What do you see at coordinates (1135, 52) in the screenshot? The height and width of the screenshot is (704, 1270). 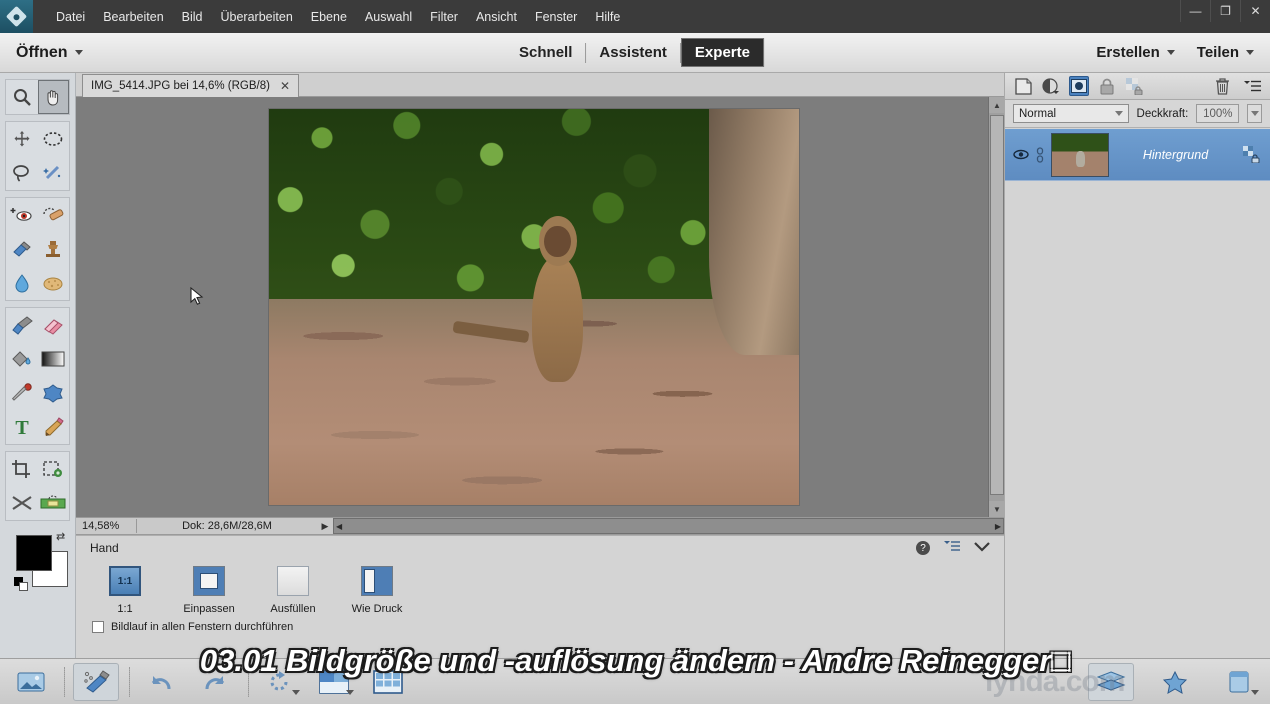 I see `create-button: Erstellen` at bounding box center [1135, 52].